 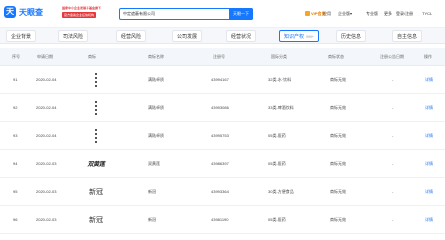 I want to click on login-link: 登录/注册, so click(x=404, y=14).